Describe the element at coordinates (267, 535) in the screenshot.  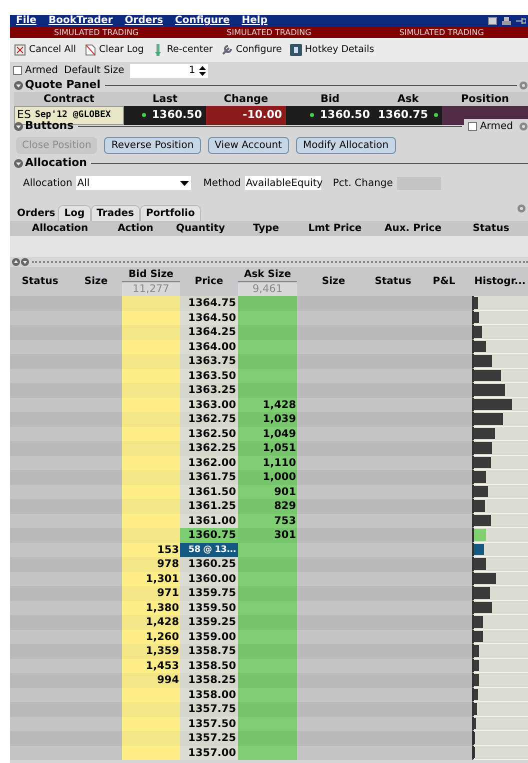
I see `ask-size-cell: 301` at that location.